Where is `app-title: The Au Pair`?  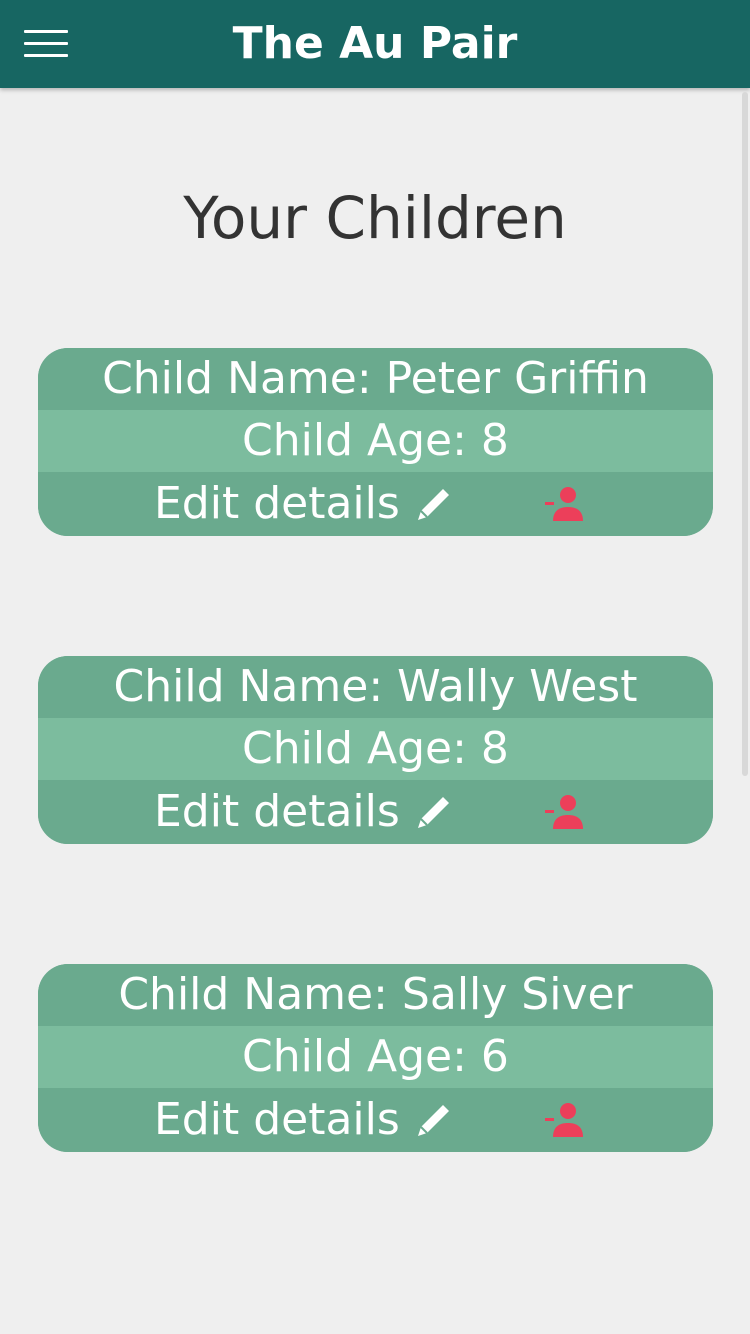 app-title: The Au Pair is located at coordinates (375, 43).